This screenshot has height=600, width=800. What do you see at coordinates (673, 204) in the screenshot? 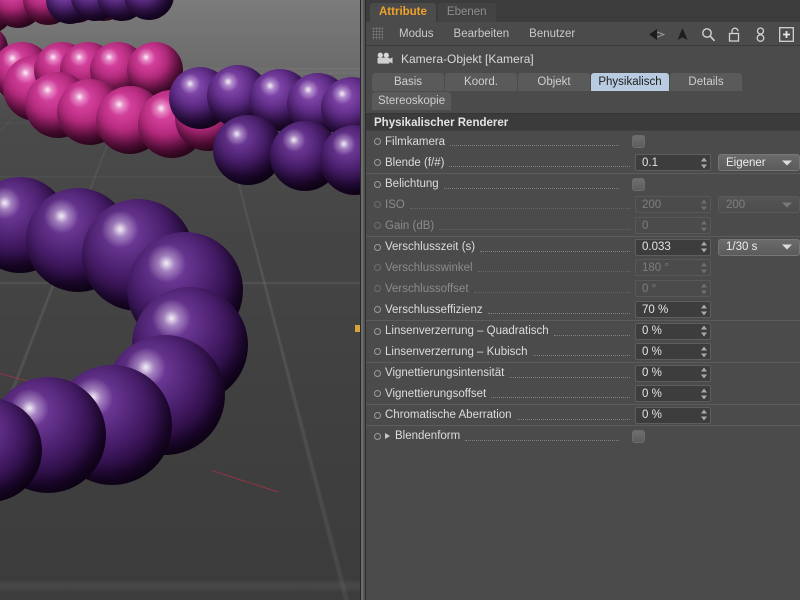
I see `number-input-iso: 200` at bounding box center [673, 204].